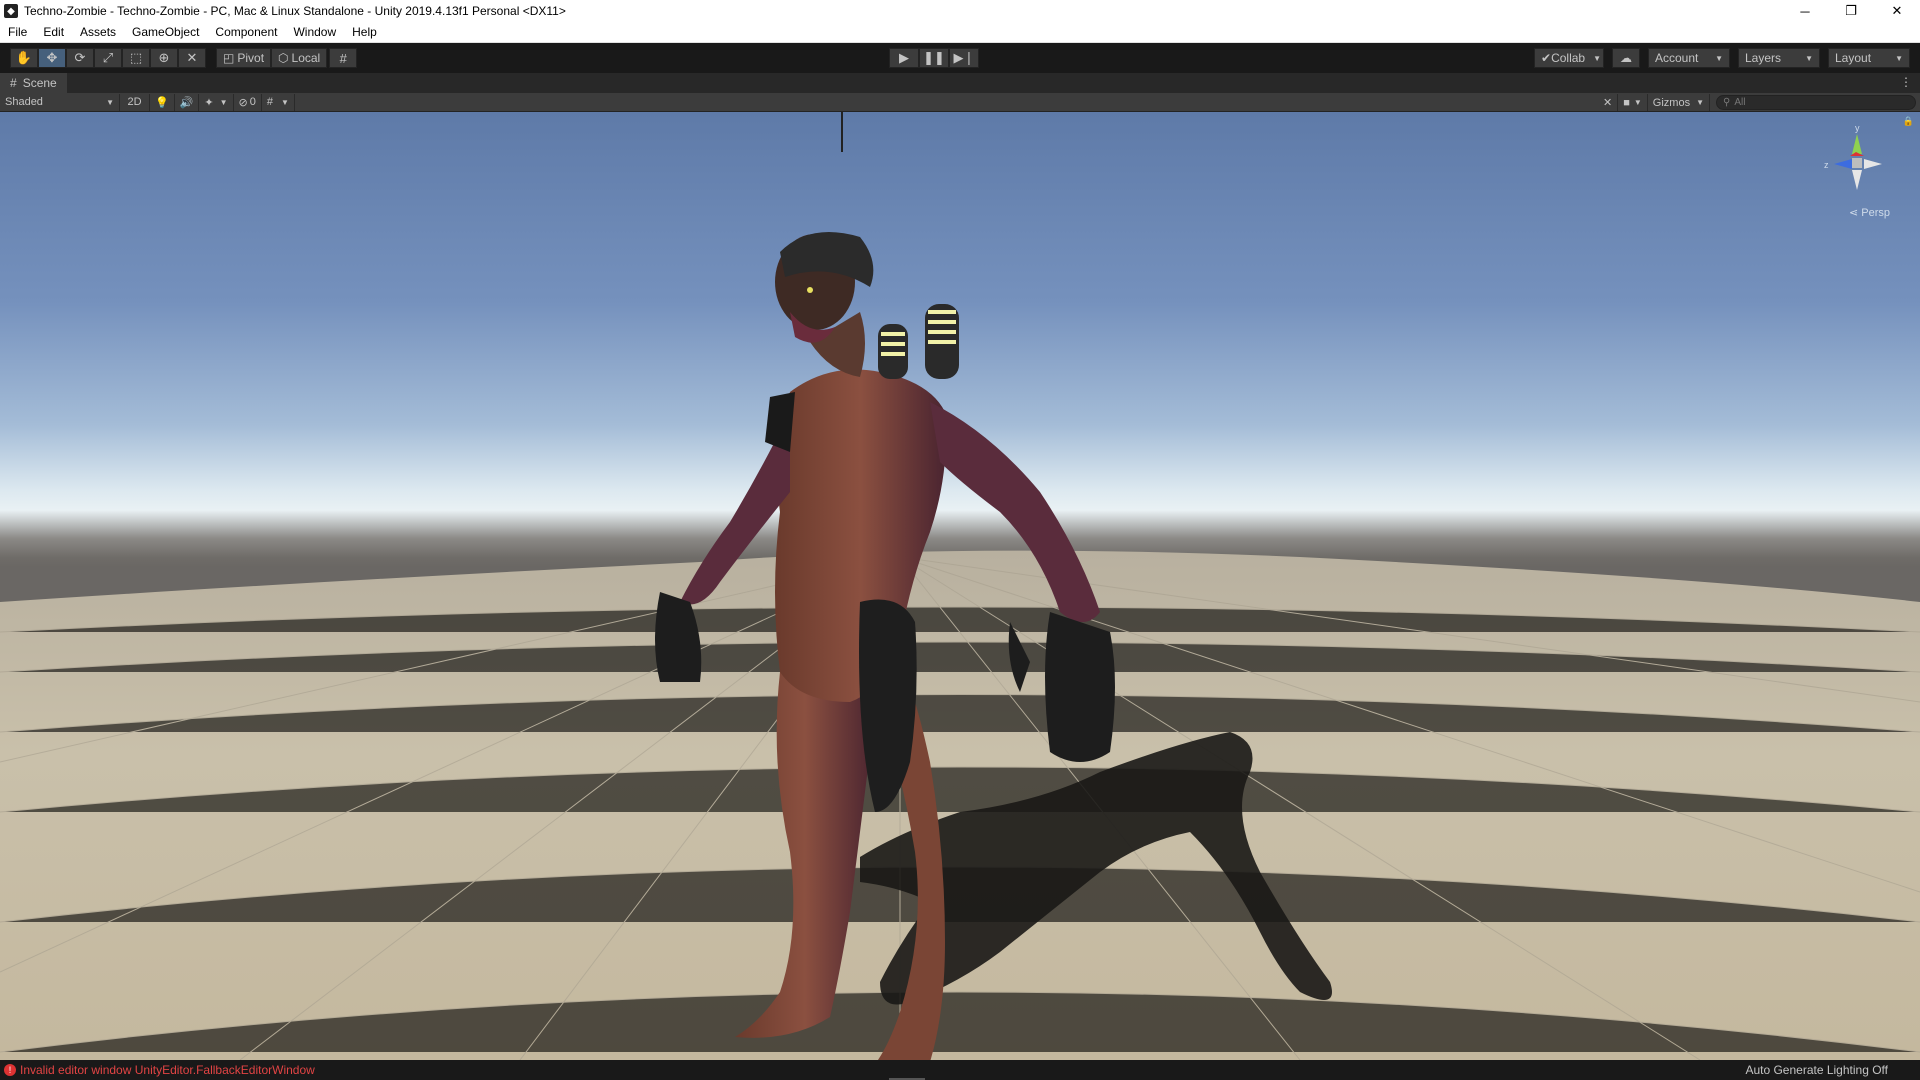 This screenshot has width=1920, height=1080. I want to click on tab-options-icon: ⋮, so click(1906, 82).